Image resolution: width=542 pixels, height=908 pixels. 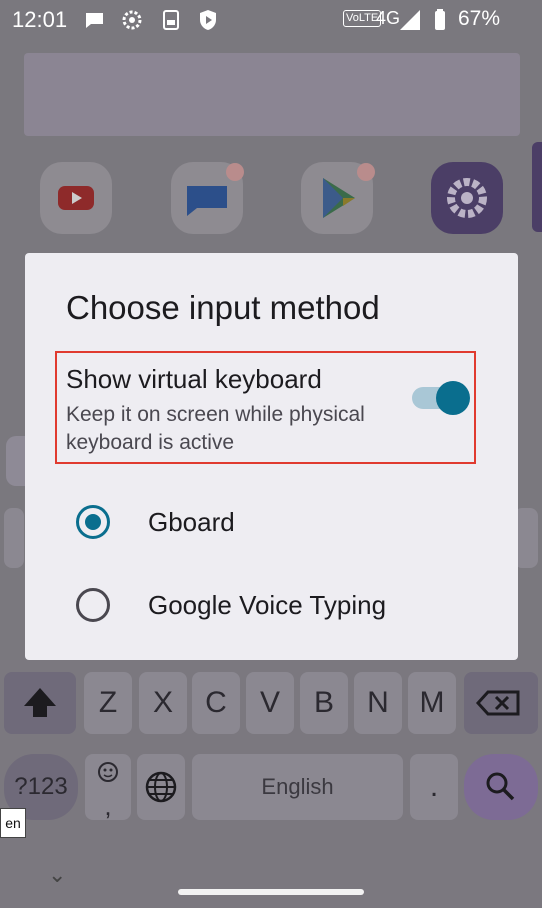 I want to click on period-key: ., so click(x=434, y=787).